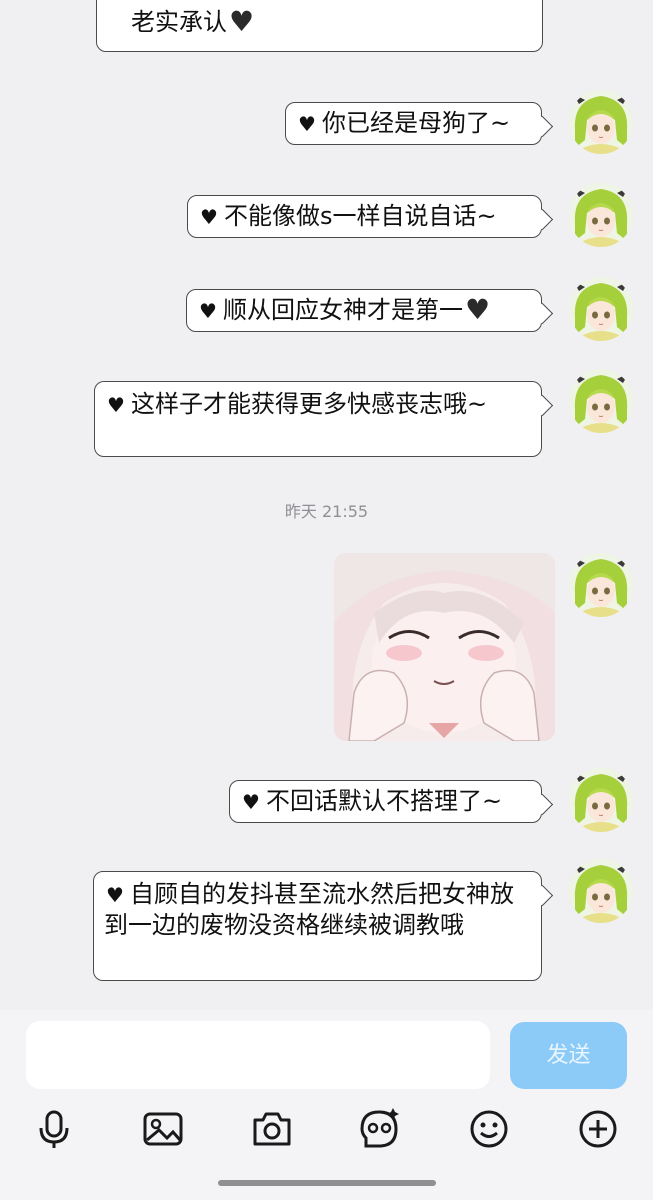  What do you see at coordinates (568, 1055) in the screenshot?
I see `send-button: 发送` at bounding box center [568, 1055].